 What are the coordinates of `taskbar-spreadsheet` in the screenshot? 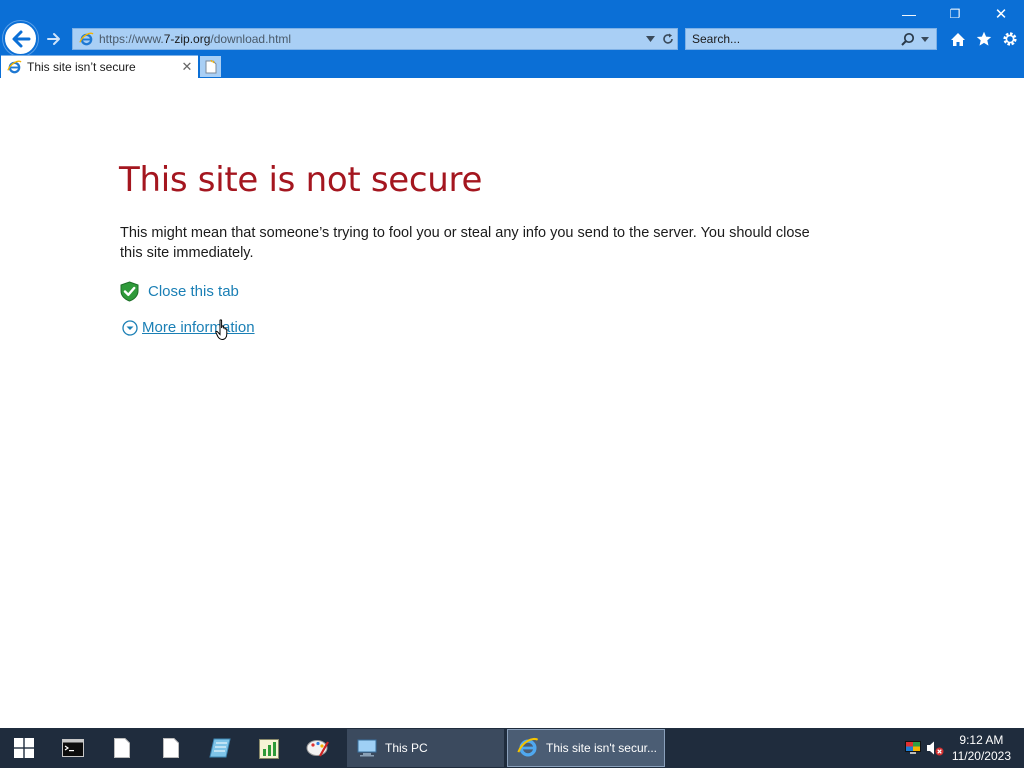 It's located at (268, 748).